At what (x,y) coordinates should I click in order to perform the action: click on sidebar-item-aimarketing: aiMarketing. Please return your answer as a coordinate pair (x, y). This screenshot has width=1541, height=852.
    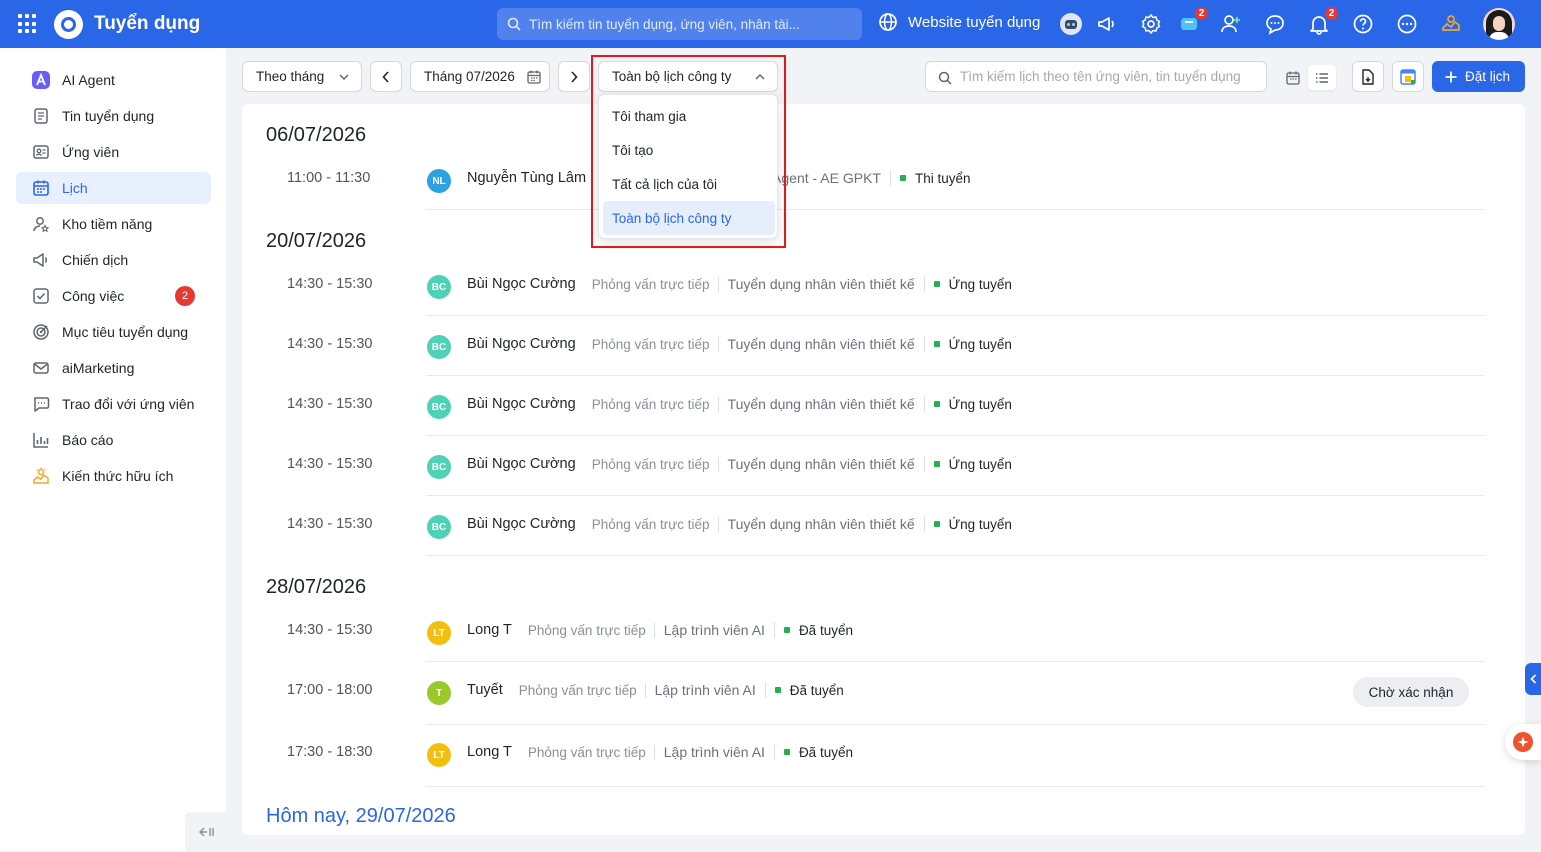
    Looking at the image, I should click on (113, 368).